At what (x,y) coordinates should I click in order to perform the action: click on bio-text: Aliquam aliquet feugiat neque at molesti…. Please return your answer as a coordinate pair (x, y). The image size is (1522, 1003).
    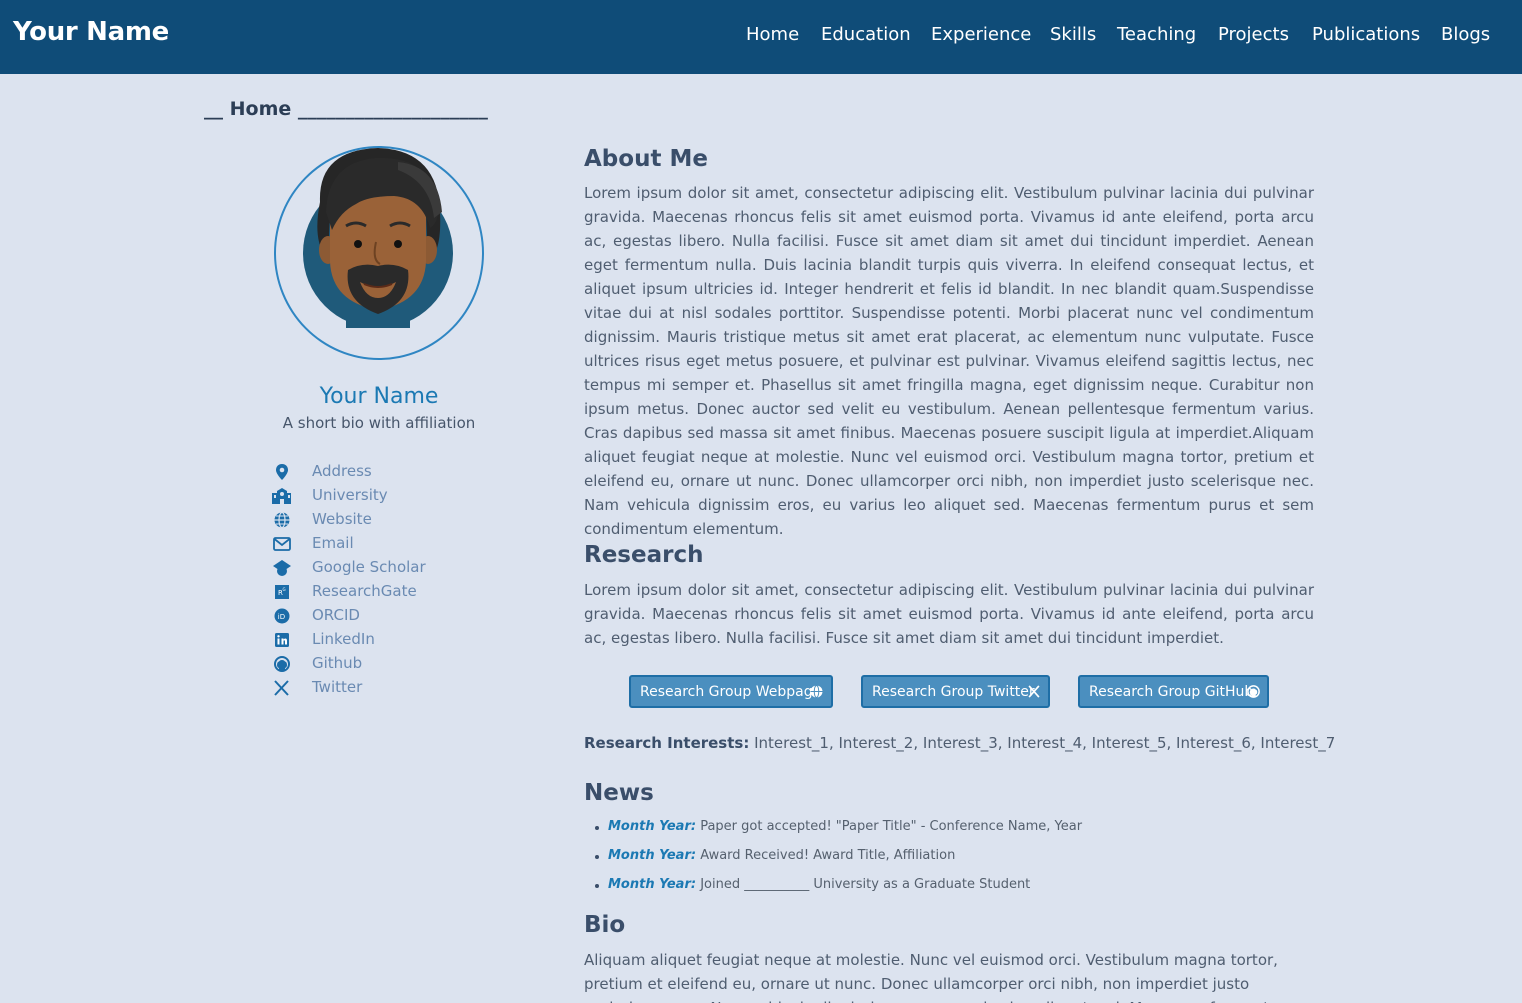
    Looking at the image, I should click on (938, 977).